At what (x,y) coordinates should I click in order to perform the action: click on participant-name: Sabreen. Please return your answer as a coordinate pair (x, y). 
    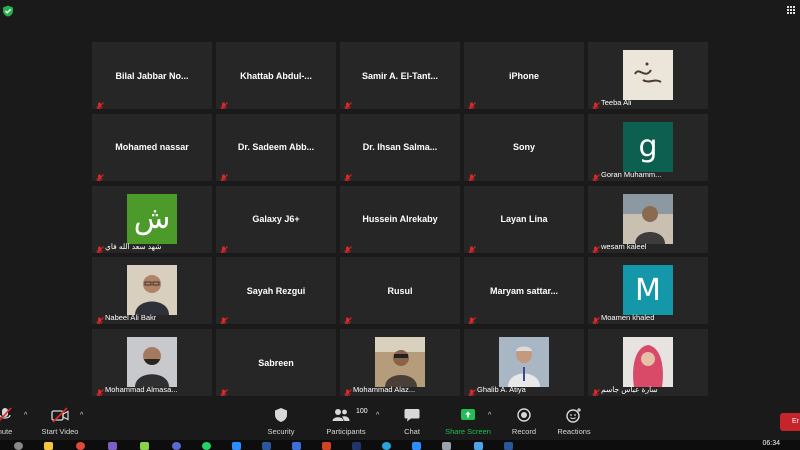
    Looking at the image, I should click on (276, 362).